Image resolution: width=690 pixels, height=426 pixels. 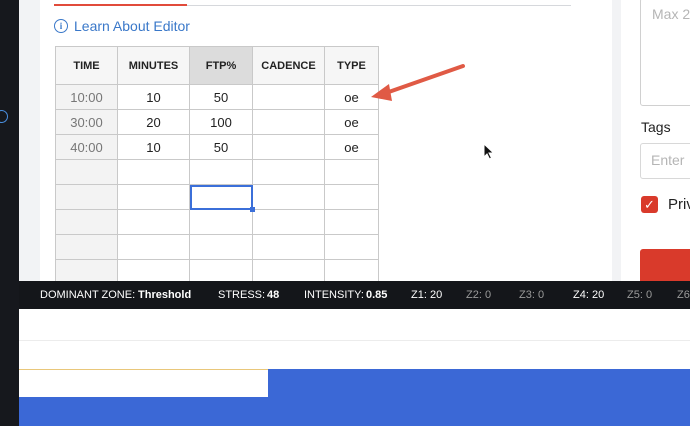 What do you see at coordinates (665, 265) in the screenshot?
I see `save-button` at bounding box center [665, 265].